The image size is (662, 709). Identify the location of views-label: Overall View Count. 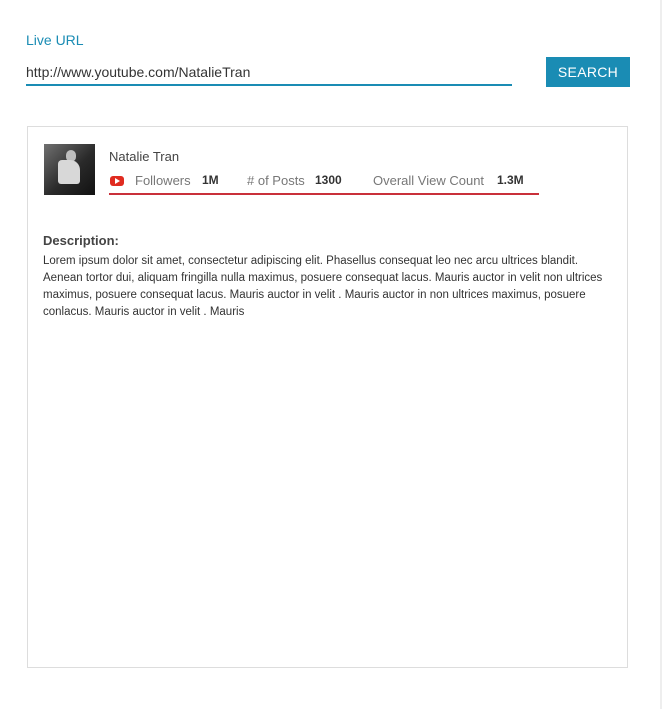
(429, 180).